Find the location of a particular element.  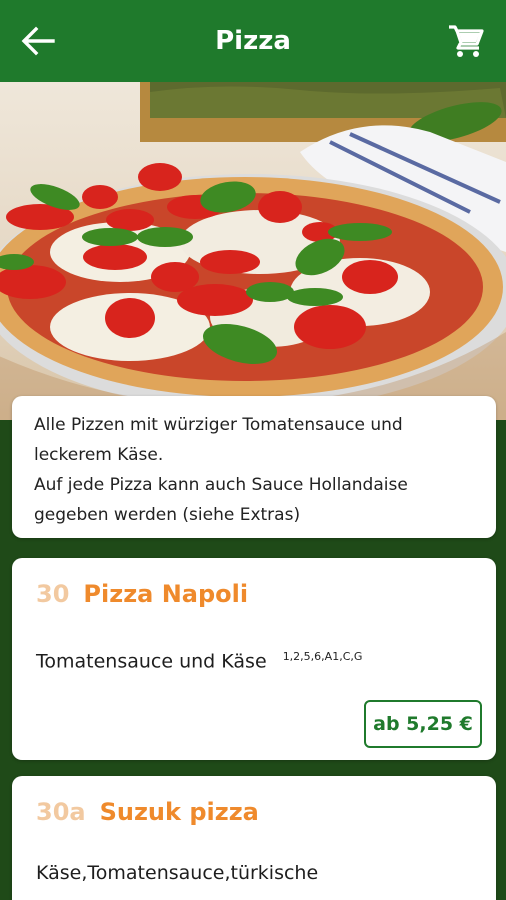

item-description-text: Tomatensauce und Käse is located at coordinates (151, 661).